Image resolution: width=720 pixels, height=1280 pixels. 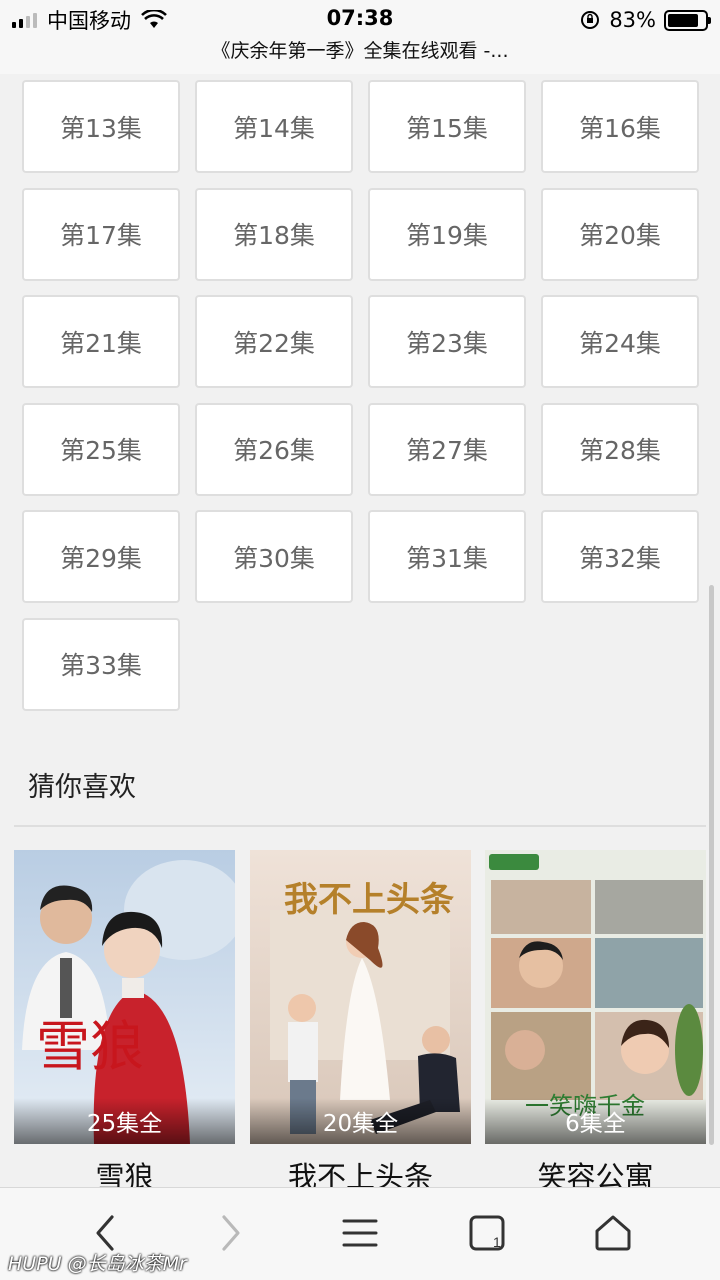 I want to click on episode-button: 第24集, so click(x=620, y=341).